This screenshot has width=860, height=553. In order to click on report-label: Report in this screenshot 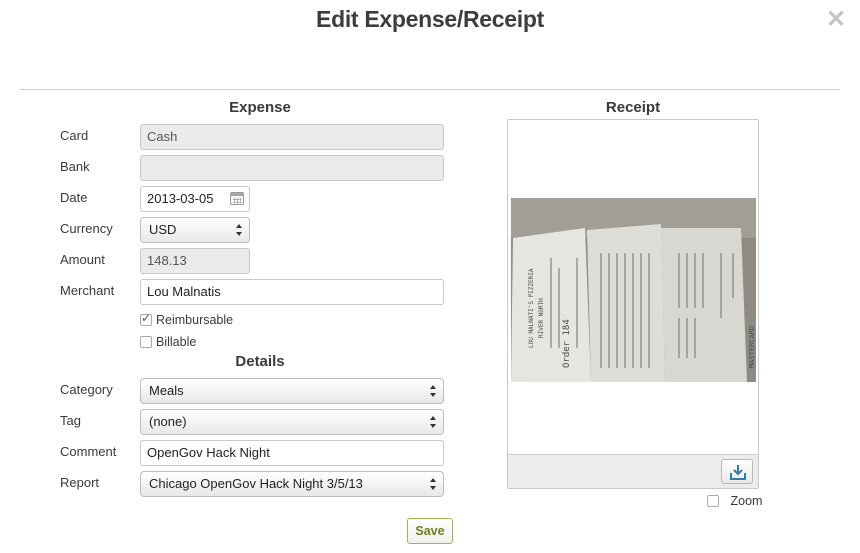, I will do `click(80, 482)`.